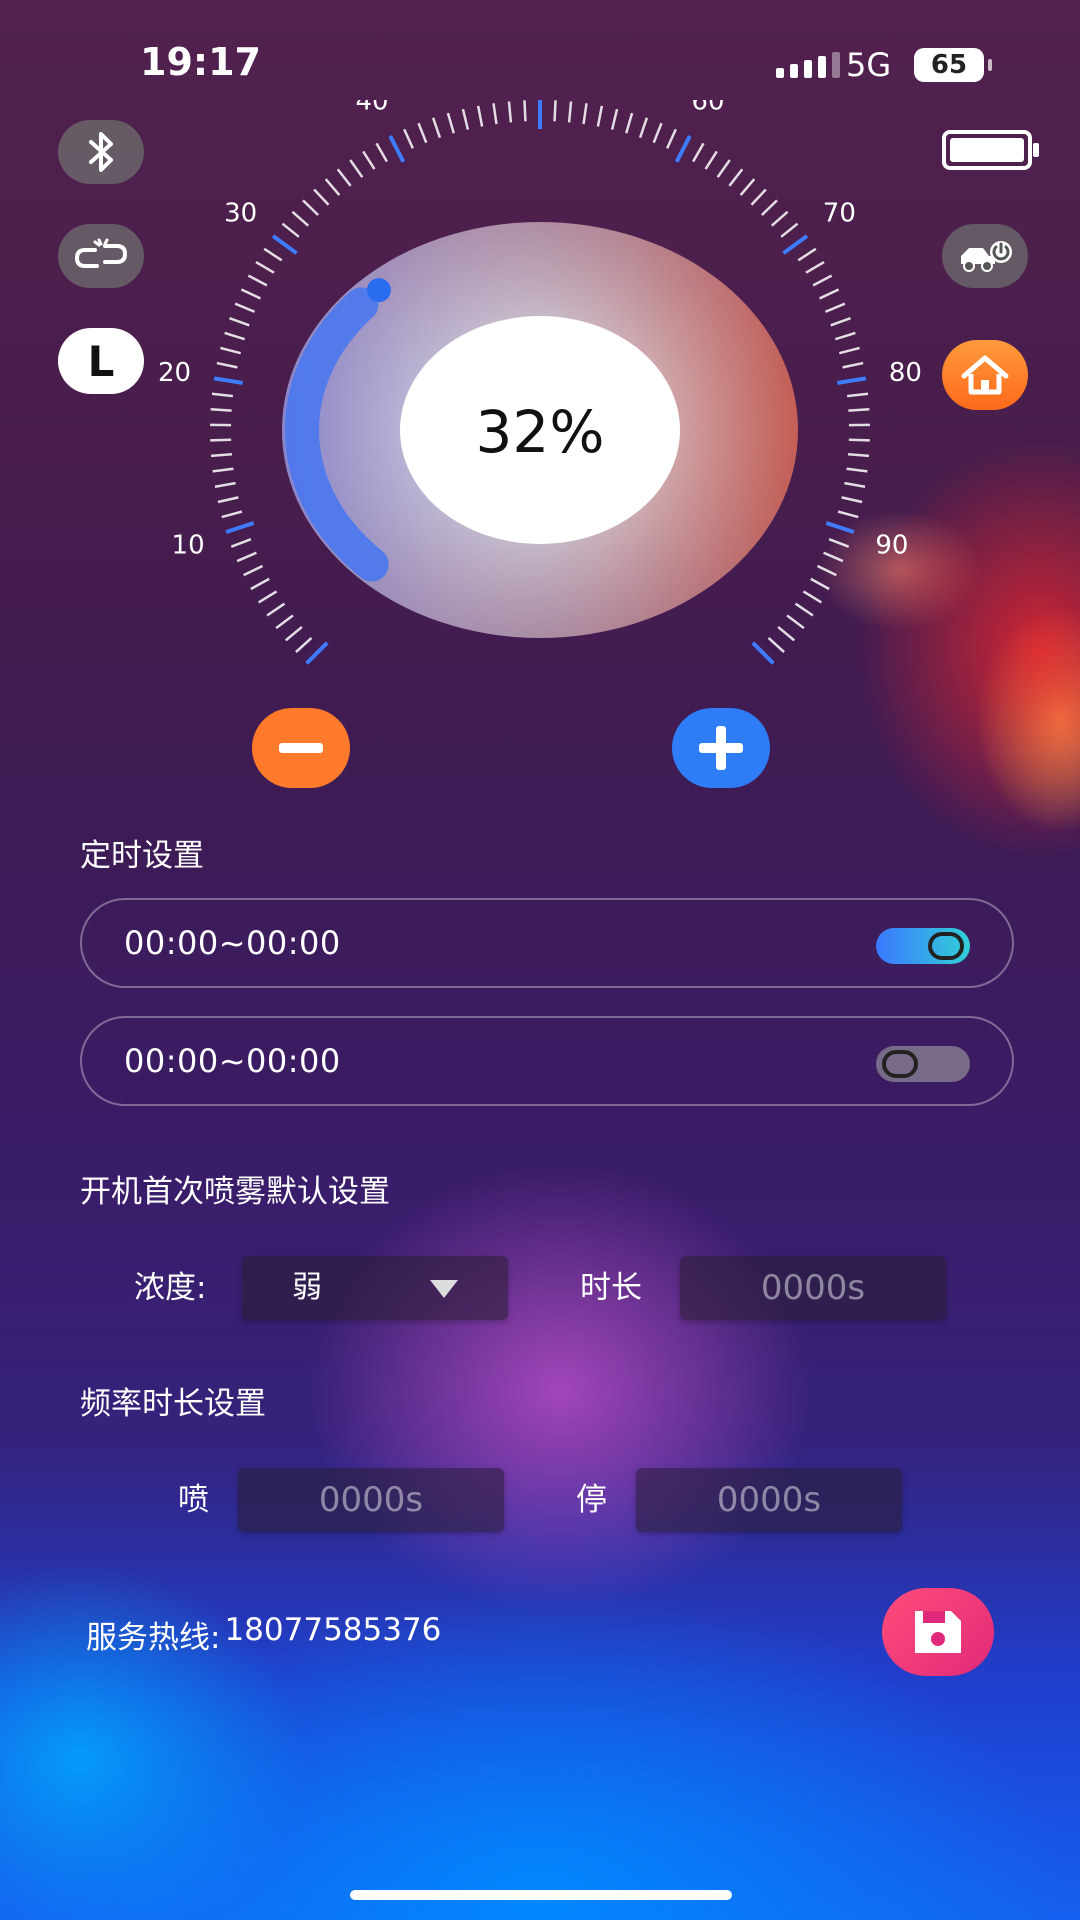 This screenshot has height=1920, width=1080. I want to click on network-type: 5G, so click(869, 65).